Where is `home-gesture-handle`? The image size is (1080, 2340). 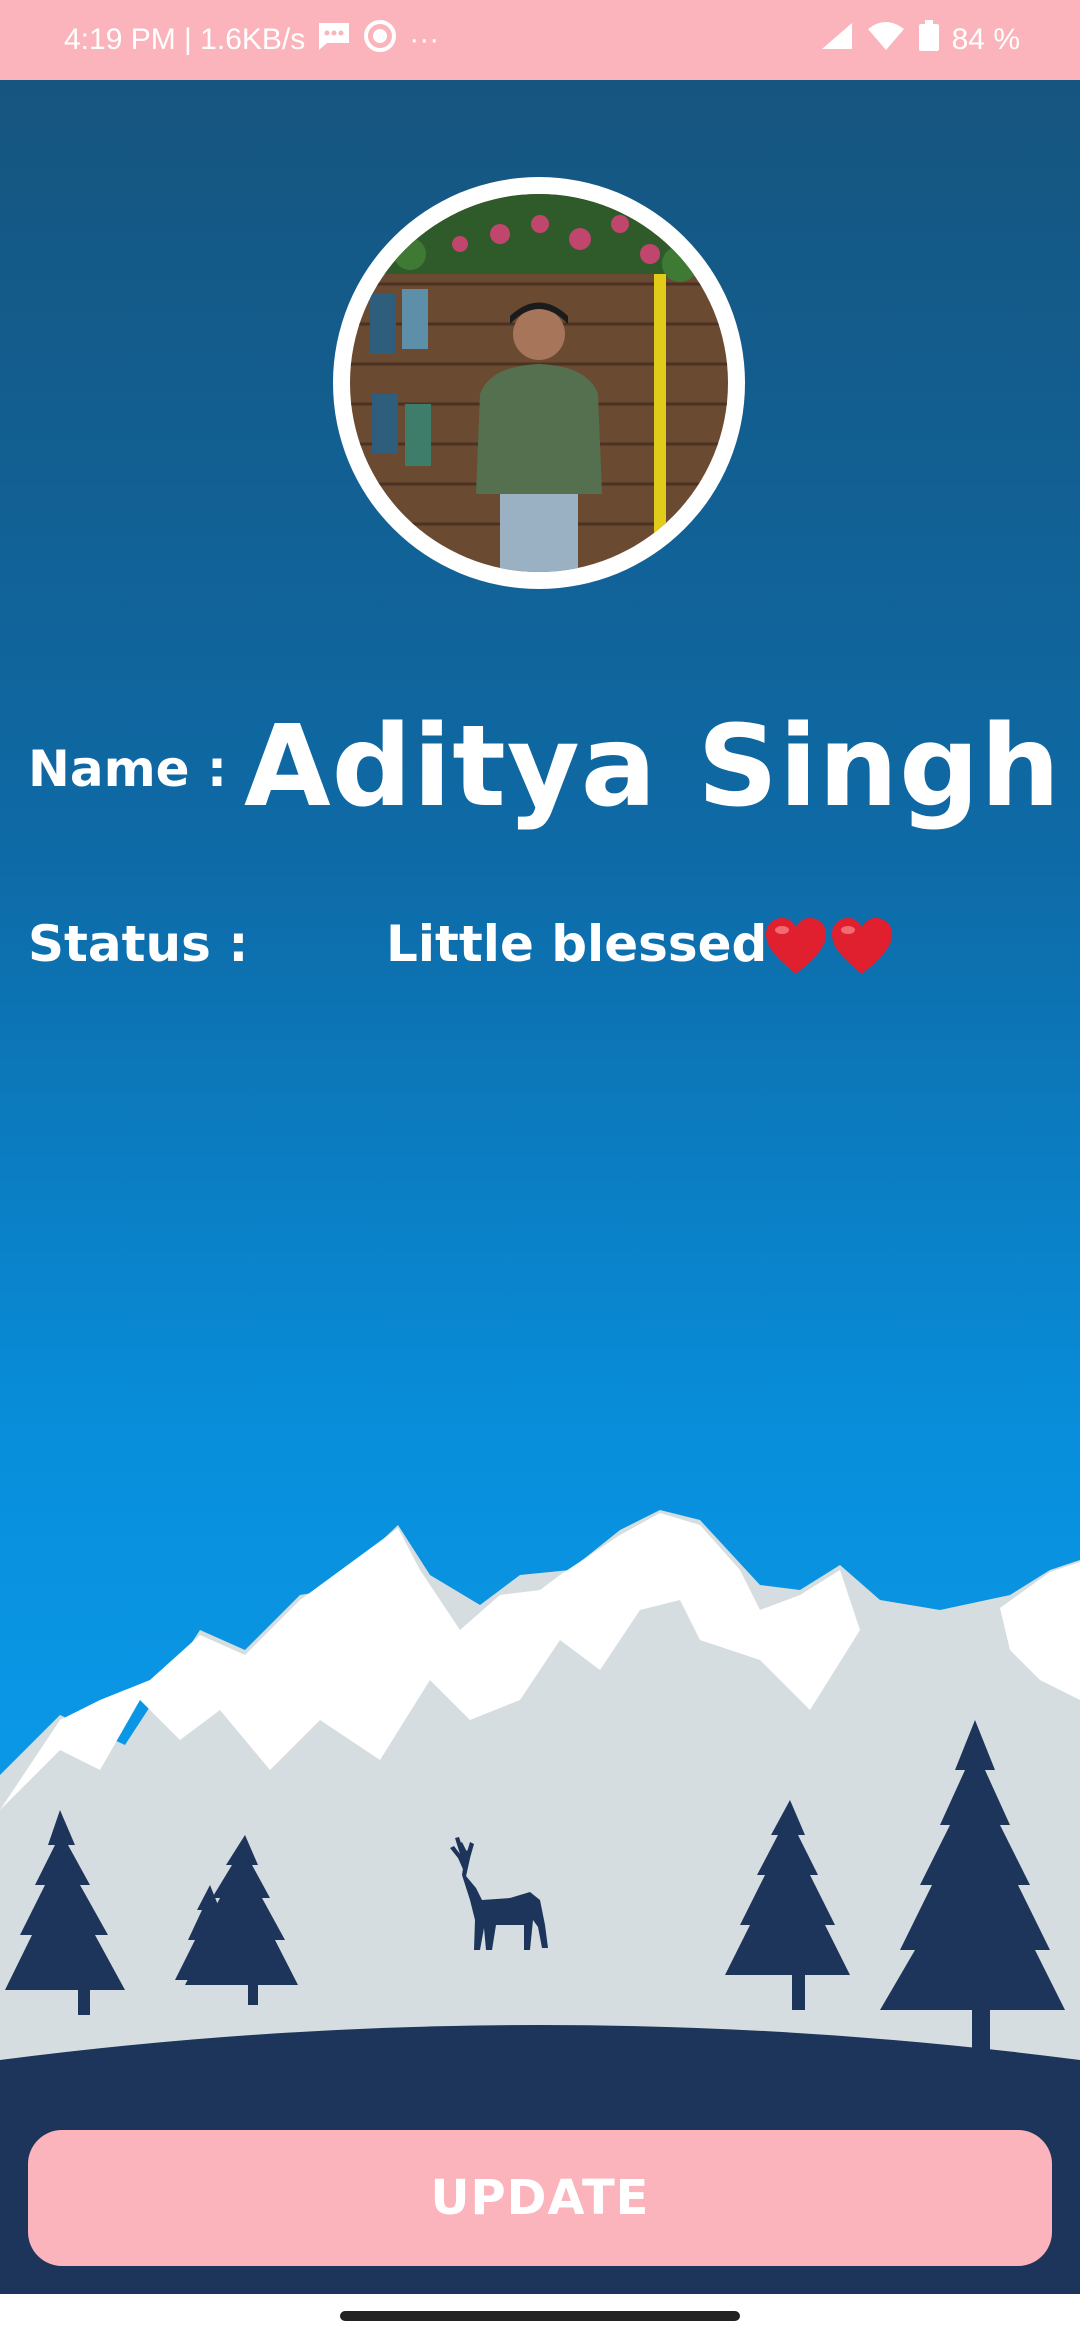 home-gesture-handle is located at coordinates (540, 2316).